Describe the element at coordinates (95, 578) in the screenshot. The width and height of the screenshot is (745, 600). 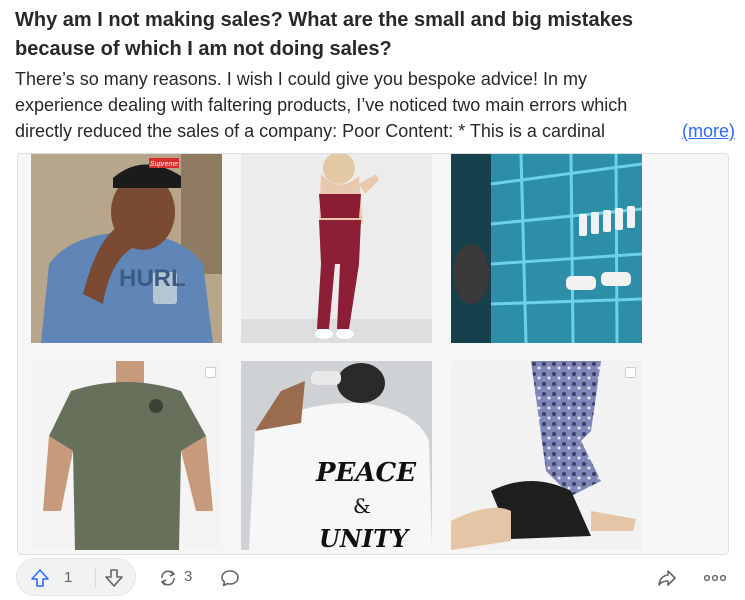
I see `vote-divider` at that location.